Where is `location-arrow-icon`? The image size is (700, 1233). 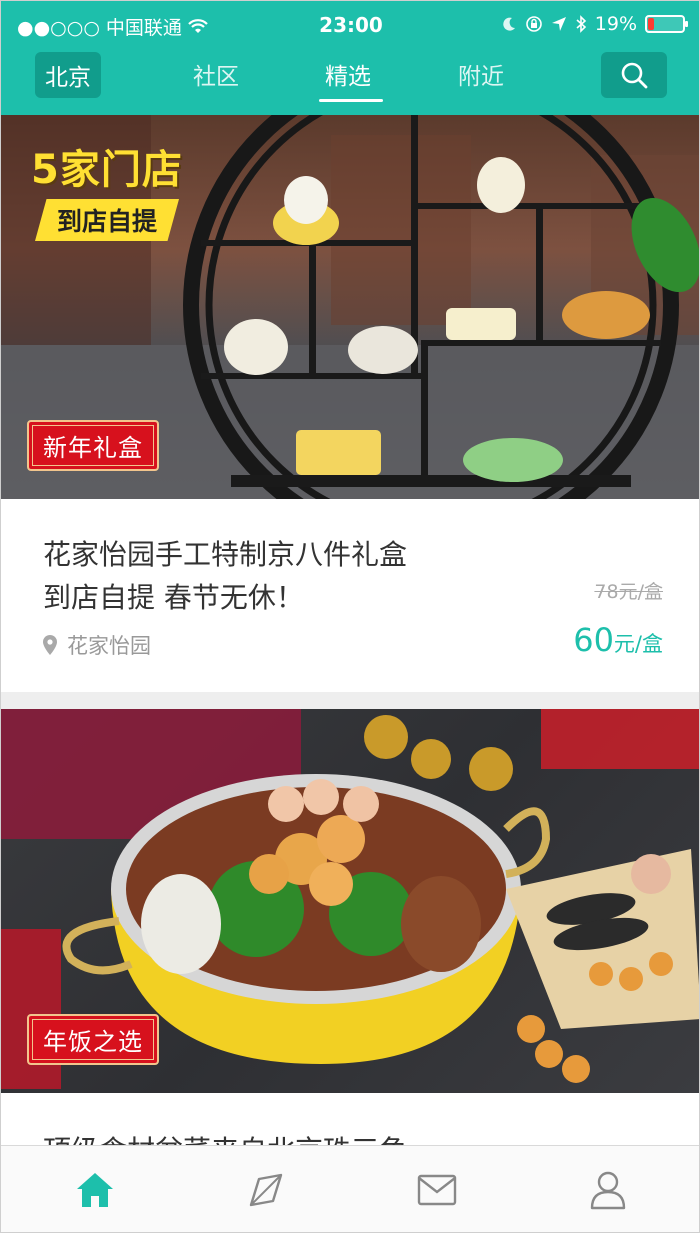
location-arrow-icon is located at coordinates (558, 24).